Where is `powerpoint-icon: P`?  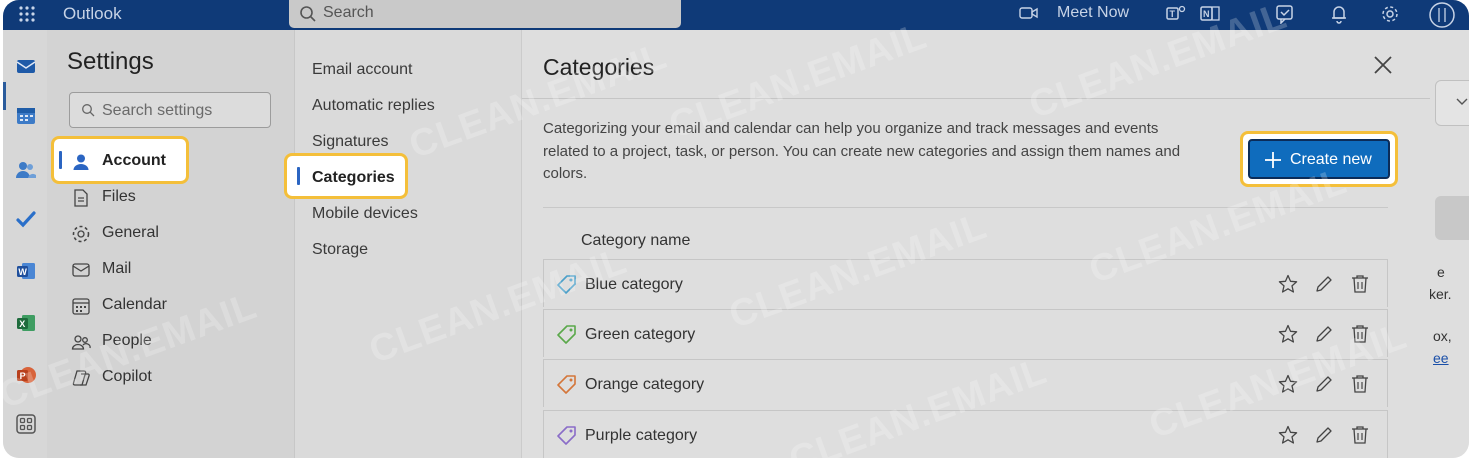 powerpoint-icon: P is located at coordinates (26, 375).